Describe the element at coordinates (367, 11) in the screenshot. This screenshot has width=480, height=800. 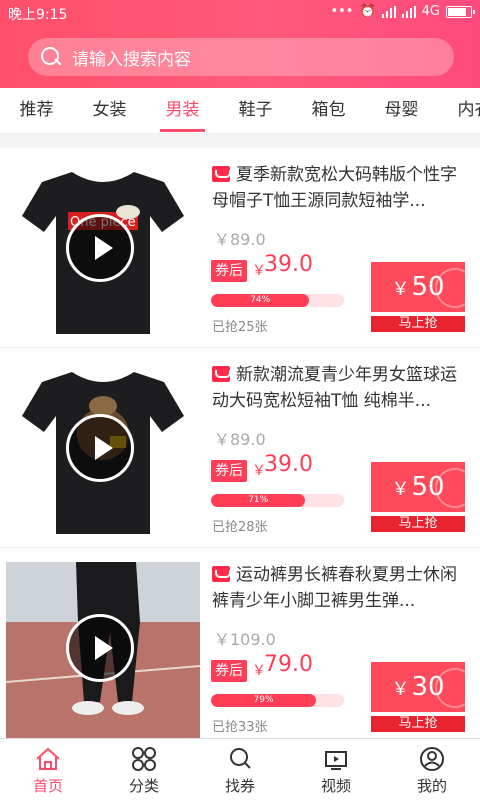
I see `alarm-icon: ⏰` at that location.